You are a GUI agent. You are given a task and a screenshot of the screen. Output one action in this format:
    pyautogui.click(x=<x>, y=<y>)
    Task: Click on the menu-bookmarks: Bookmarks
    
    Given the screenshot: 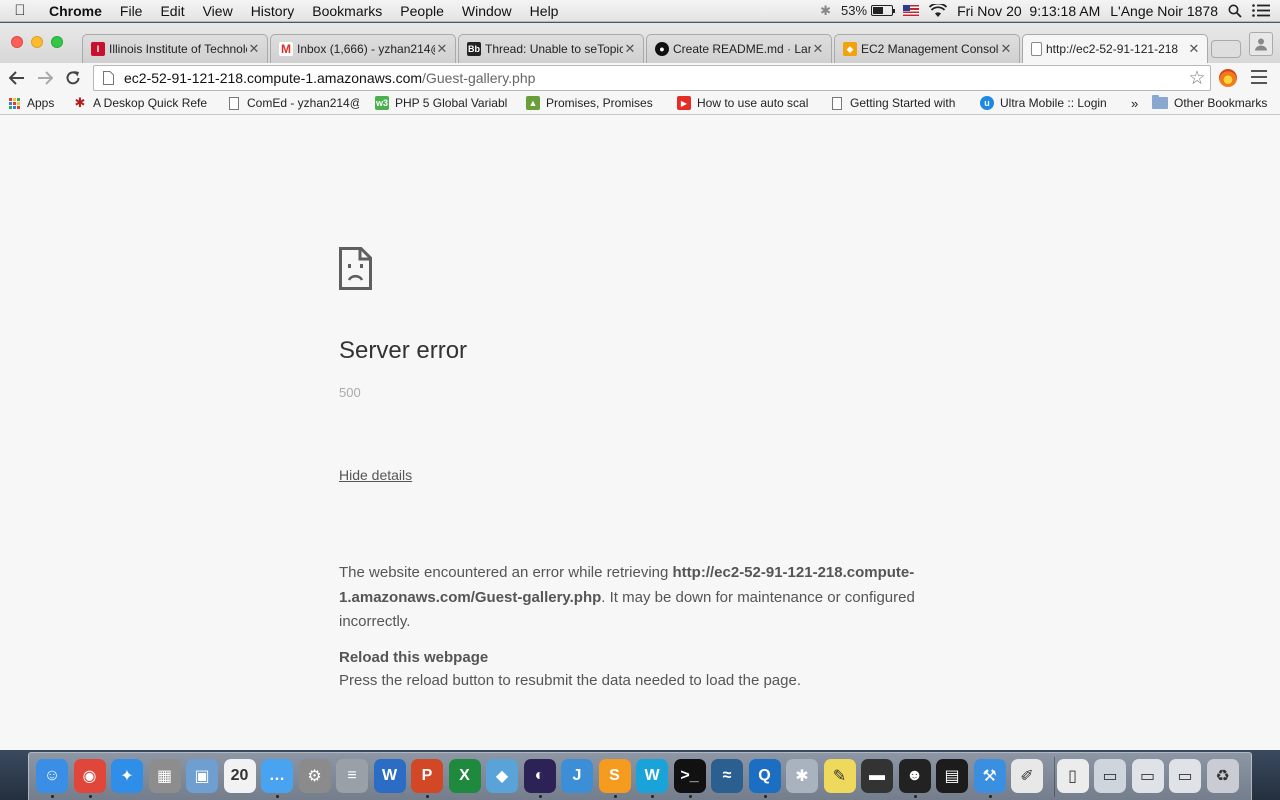 What is the action you would take?
    pyautogui.click(x=347, y=11)
    